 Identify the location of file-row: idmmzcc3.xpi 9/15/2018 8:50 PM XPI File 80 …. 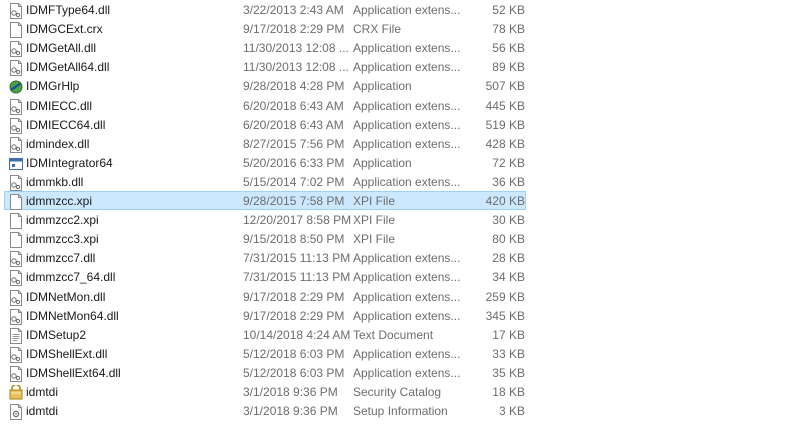
(265, 239).